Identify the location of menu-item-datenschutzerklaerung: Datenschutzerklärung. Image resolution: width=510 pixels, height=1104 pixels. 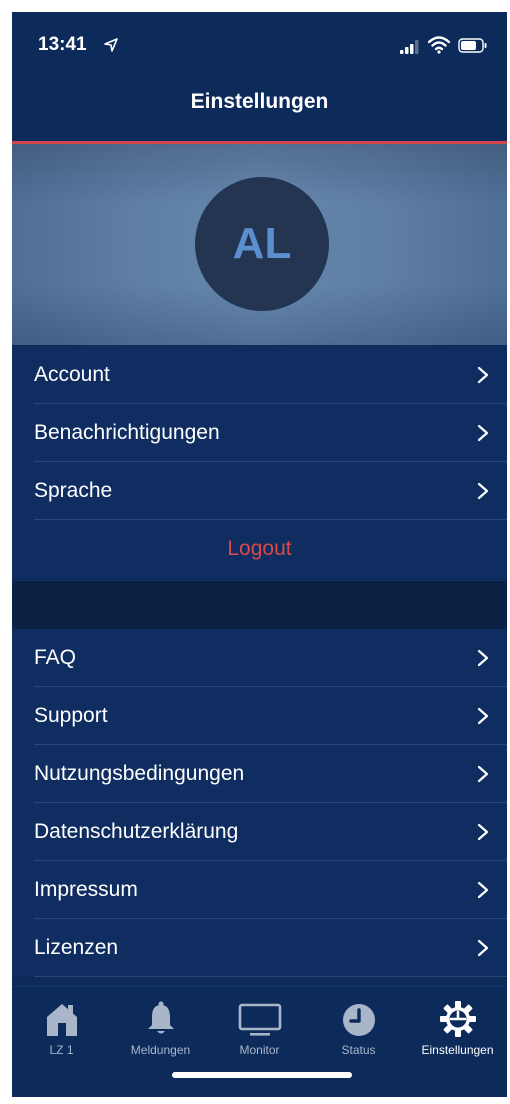
(259, 832).